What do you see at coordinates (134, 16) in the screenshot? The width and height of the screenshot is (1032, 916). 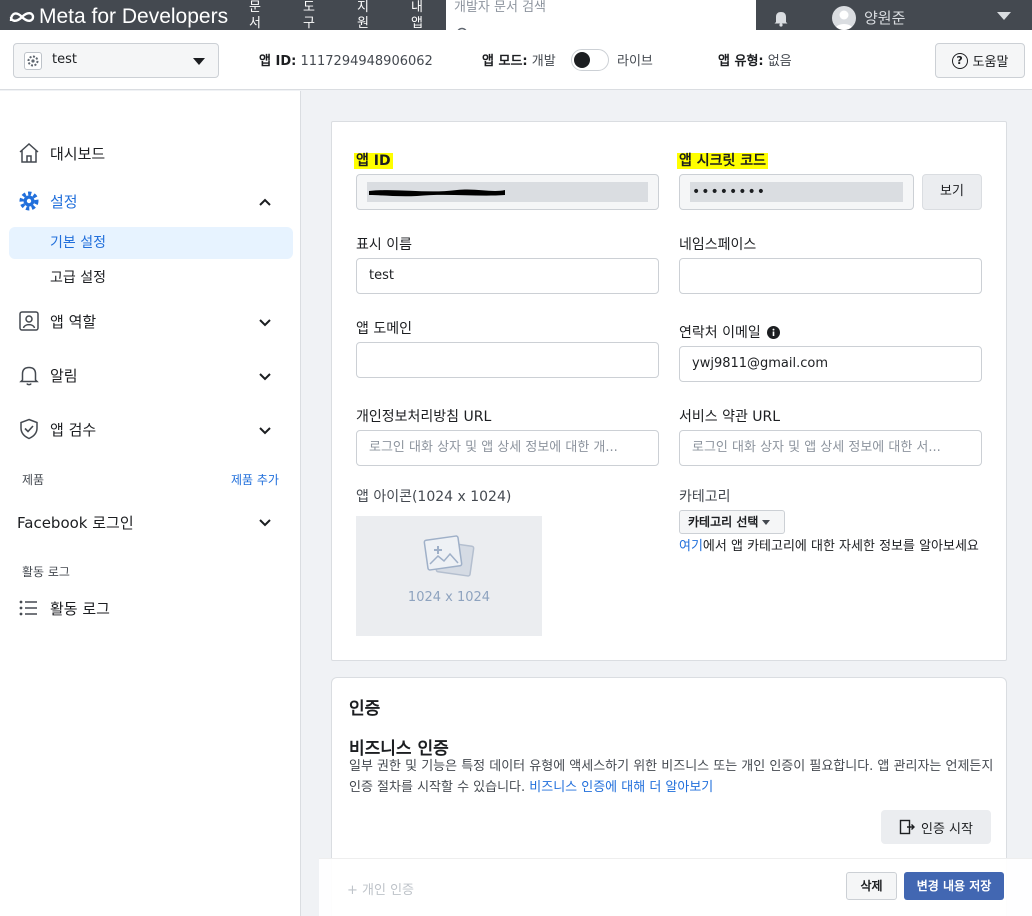 I see `logo-text: Meta for Developers` at bounding box center [134, 16].